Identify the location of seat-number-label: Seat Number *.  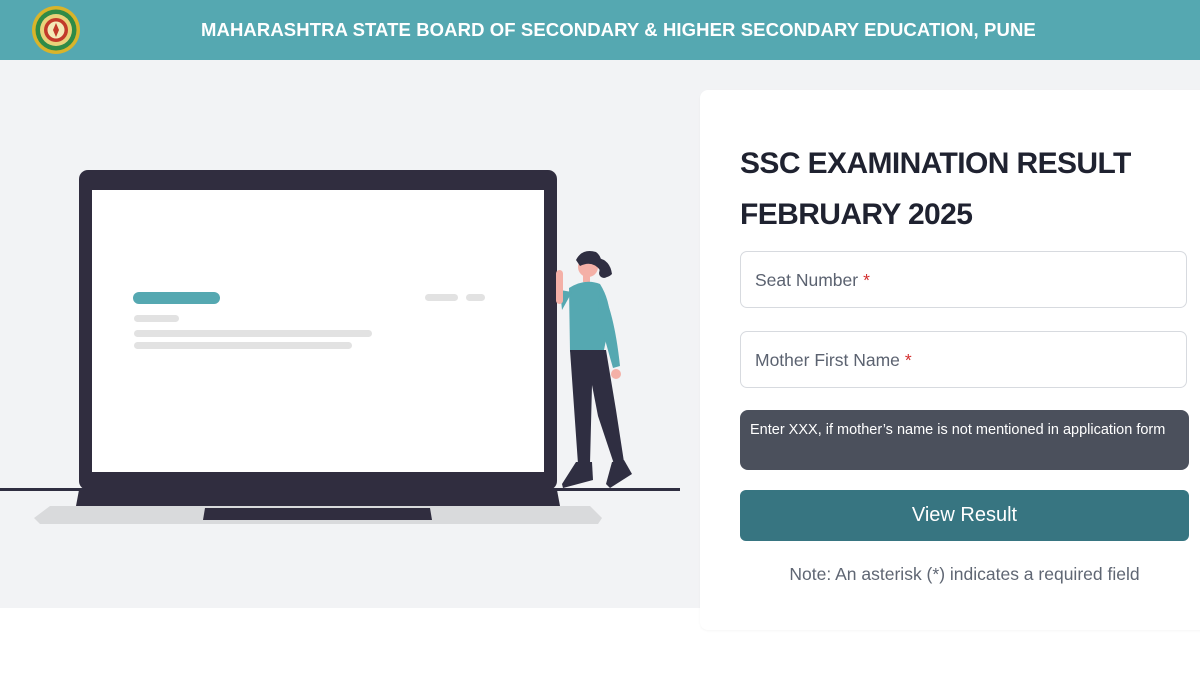
(812, 280).